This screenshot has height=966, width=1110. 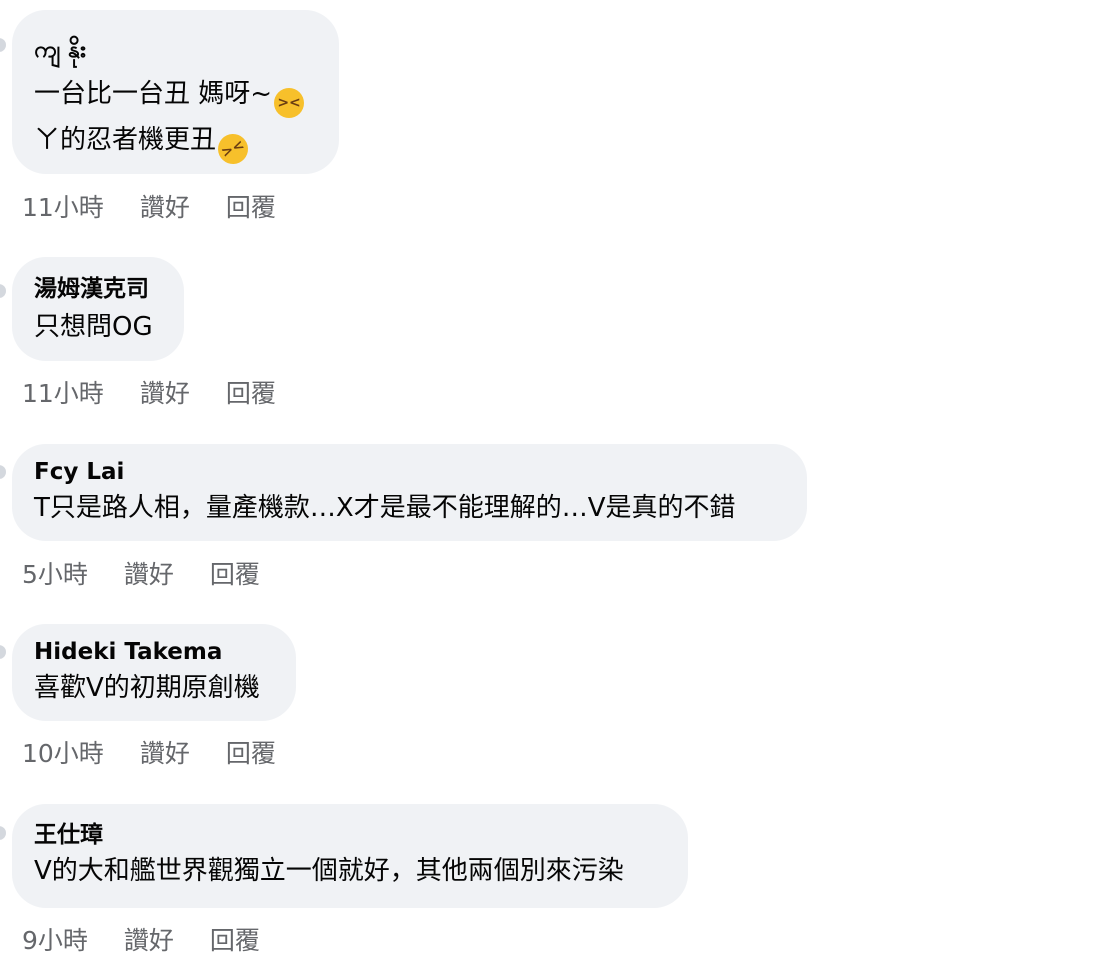 I want to click on rolling-on-floor-laughing-icon: ><, so click(x=233, y=149).